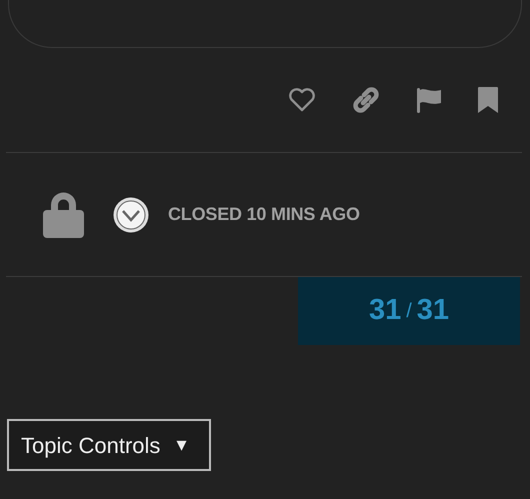 The image size is (530, 499). Describe the element at coordinates (264, 214) in the screenshot. I see `closed-status-text: CLOSED 10 MINS AGO` at that location.